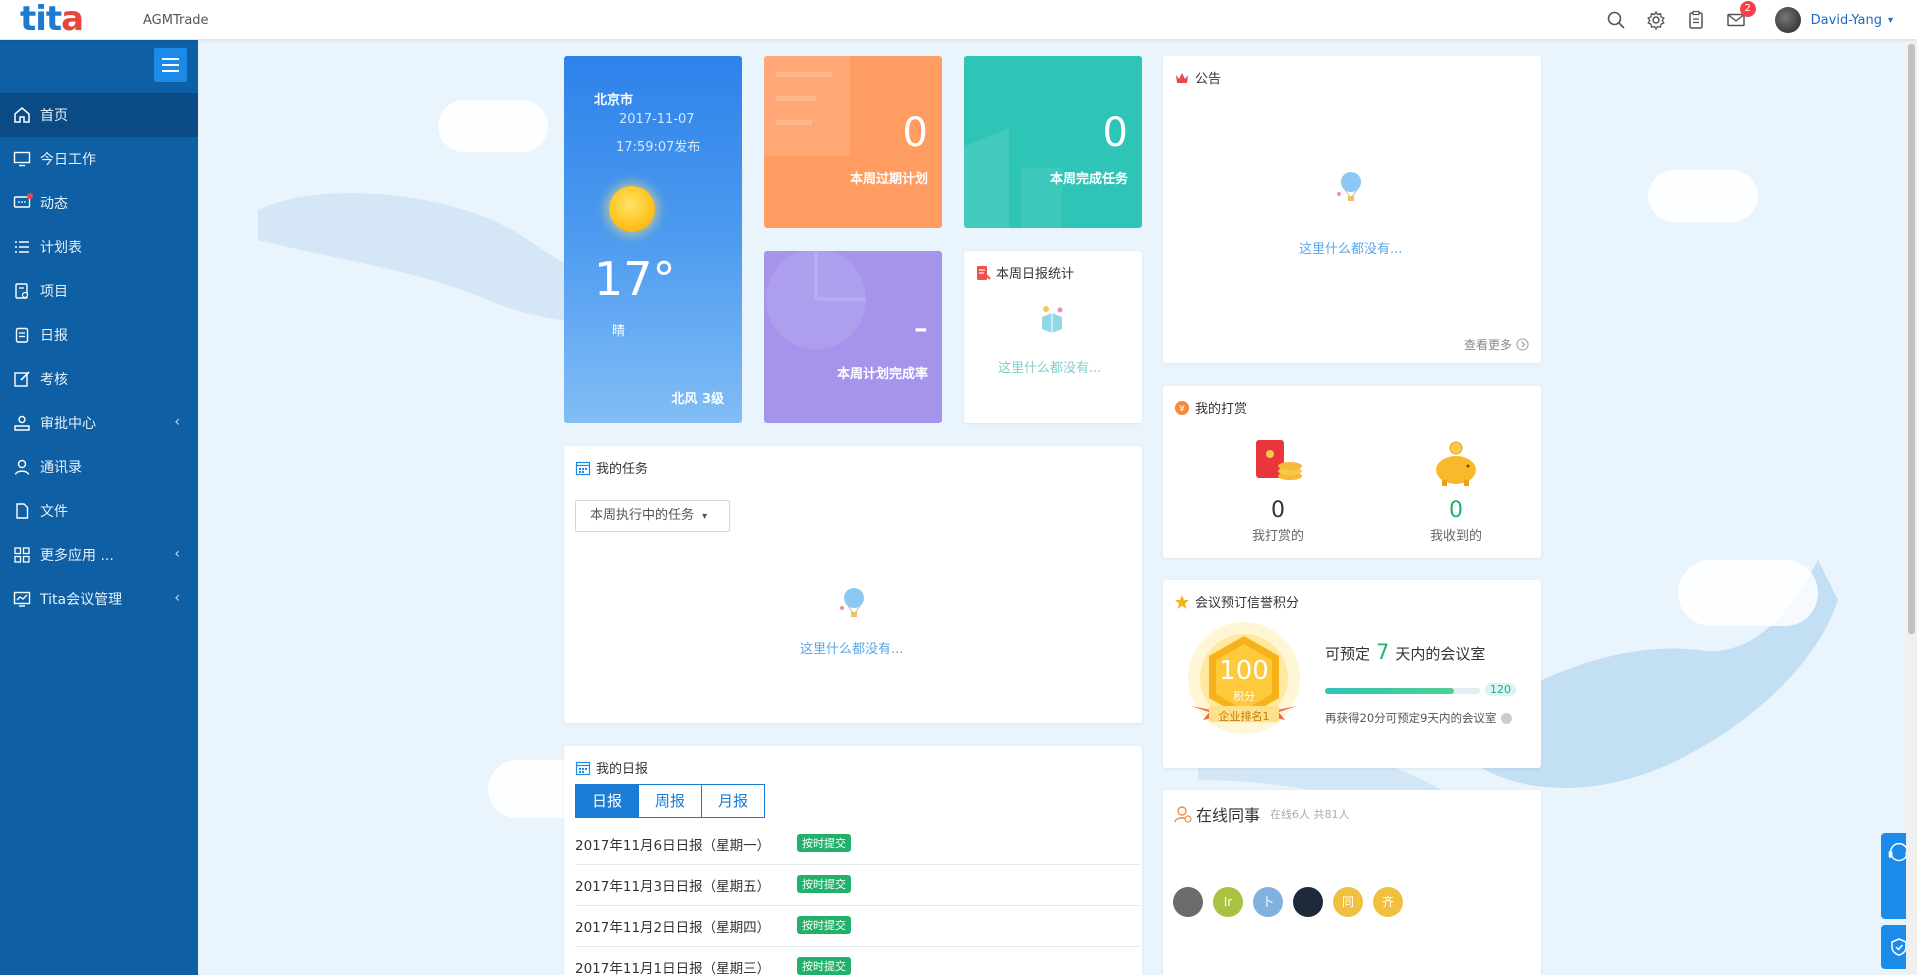 The height and width of the screenshot is (975, 1917). I want to click on card-title: 我的日报, so click(611, 767).